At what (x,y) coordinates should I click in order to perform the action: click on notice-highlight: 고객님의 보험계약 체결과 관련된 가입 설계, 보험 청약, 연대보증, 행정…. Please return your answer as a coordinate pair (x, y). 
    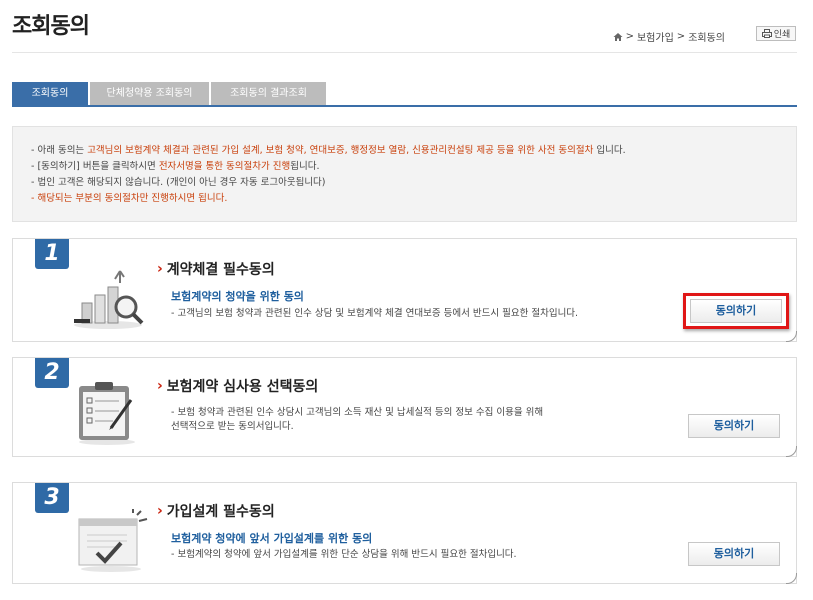
    Looking at the image, I should click on (340, 150).